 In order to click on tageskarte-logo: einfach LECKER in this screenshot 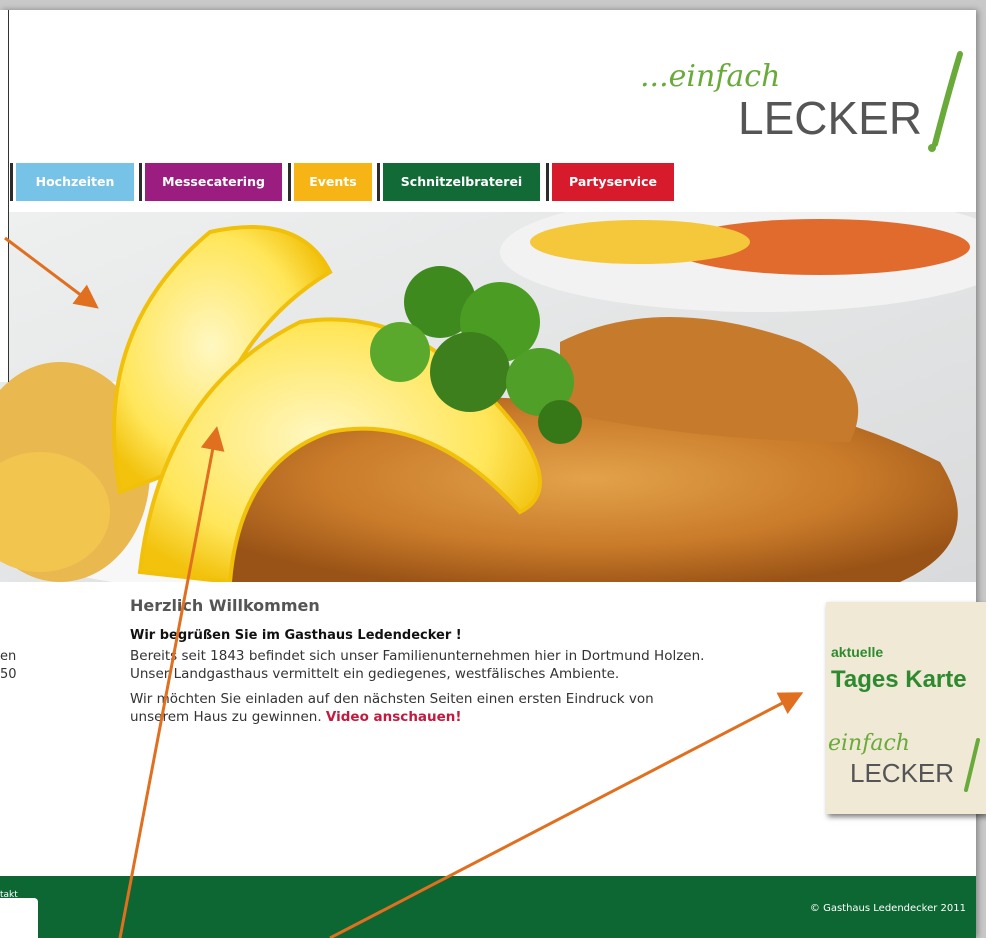, I will do `click(904, 761)`.